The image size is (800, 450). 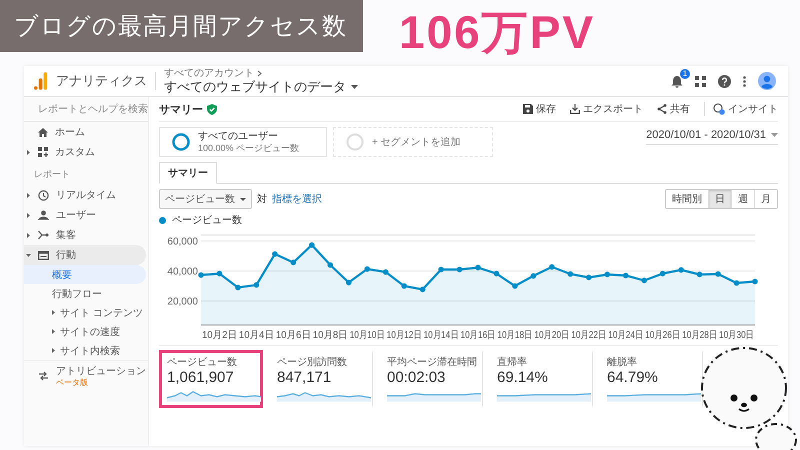 I want to click on toolbar-button: エクスポート, so click(x=606, y=109).